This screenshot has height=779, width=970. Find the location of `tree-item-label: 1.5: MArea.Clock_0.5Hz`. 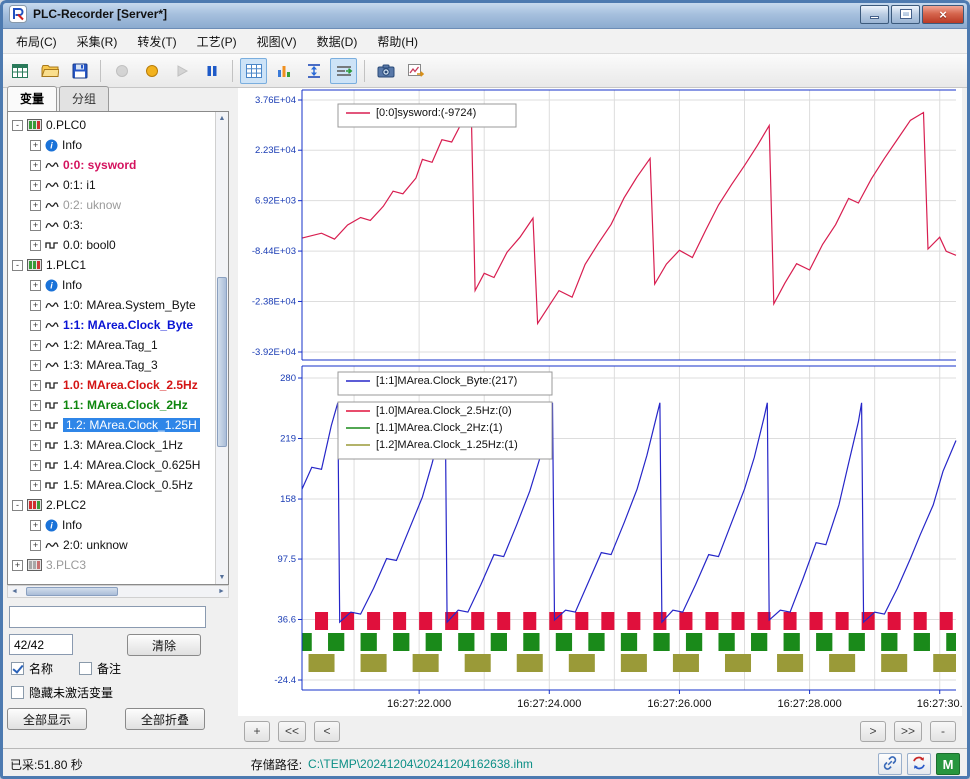

tree-item-label: 1.5: MArea.Clock_0.5Hz is located at coordinates (128, 485).